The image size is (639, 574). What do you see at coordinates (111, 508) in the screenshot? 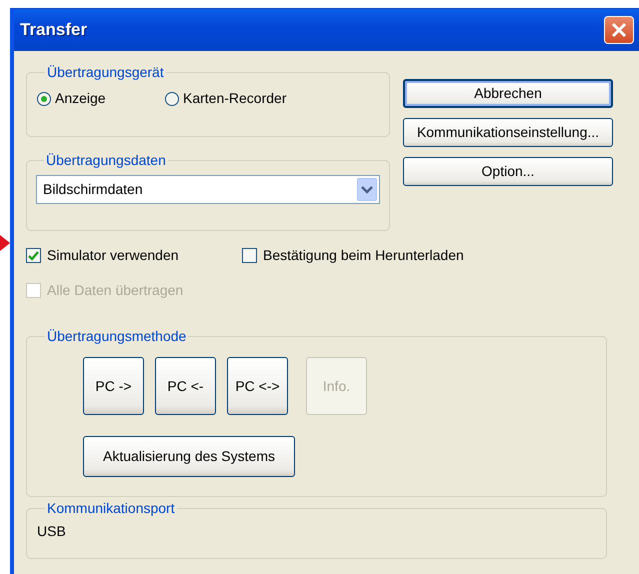
I see `group-label: Kommunikationsport` at bounding box center [111, 508].